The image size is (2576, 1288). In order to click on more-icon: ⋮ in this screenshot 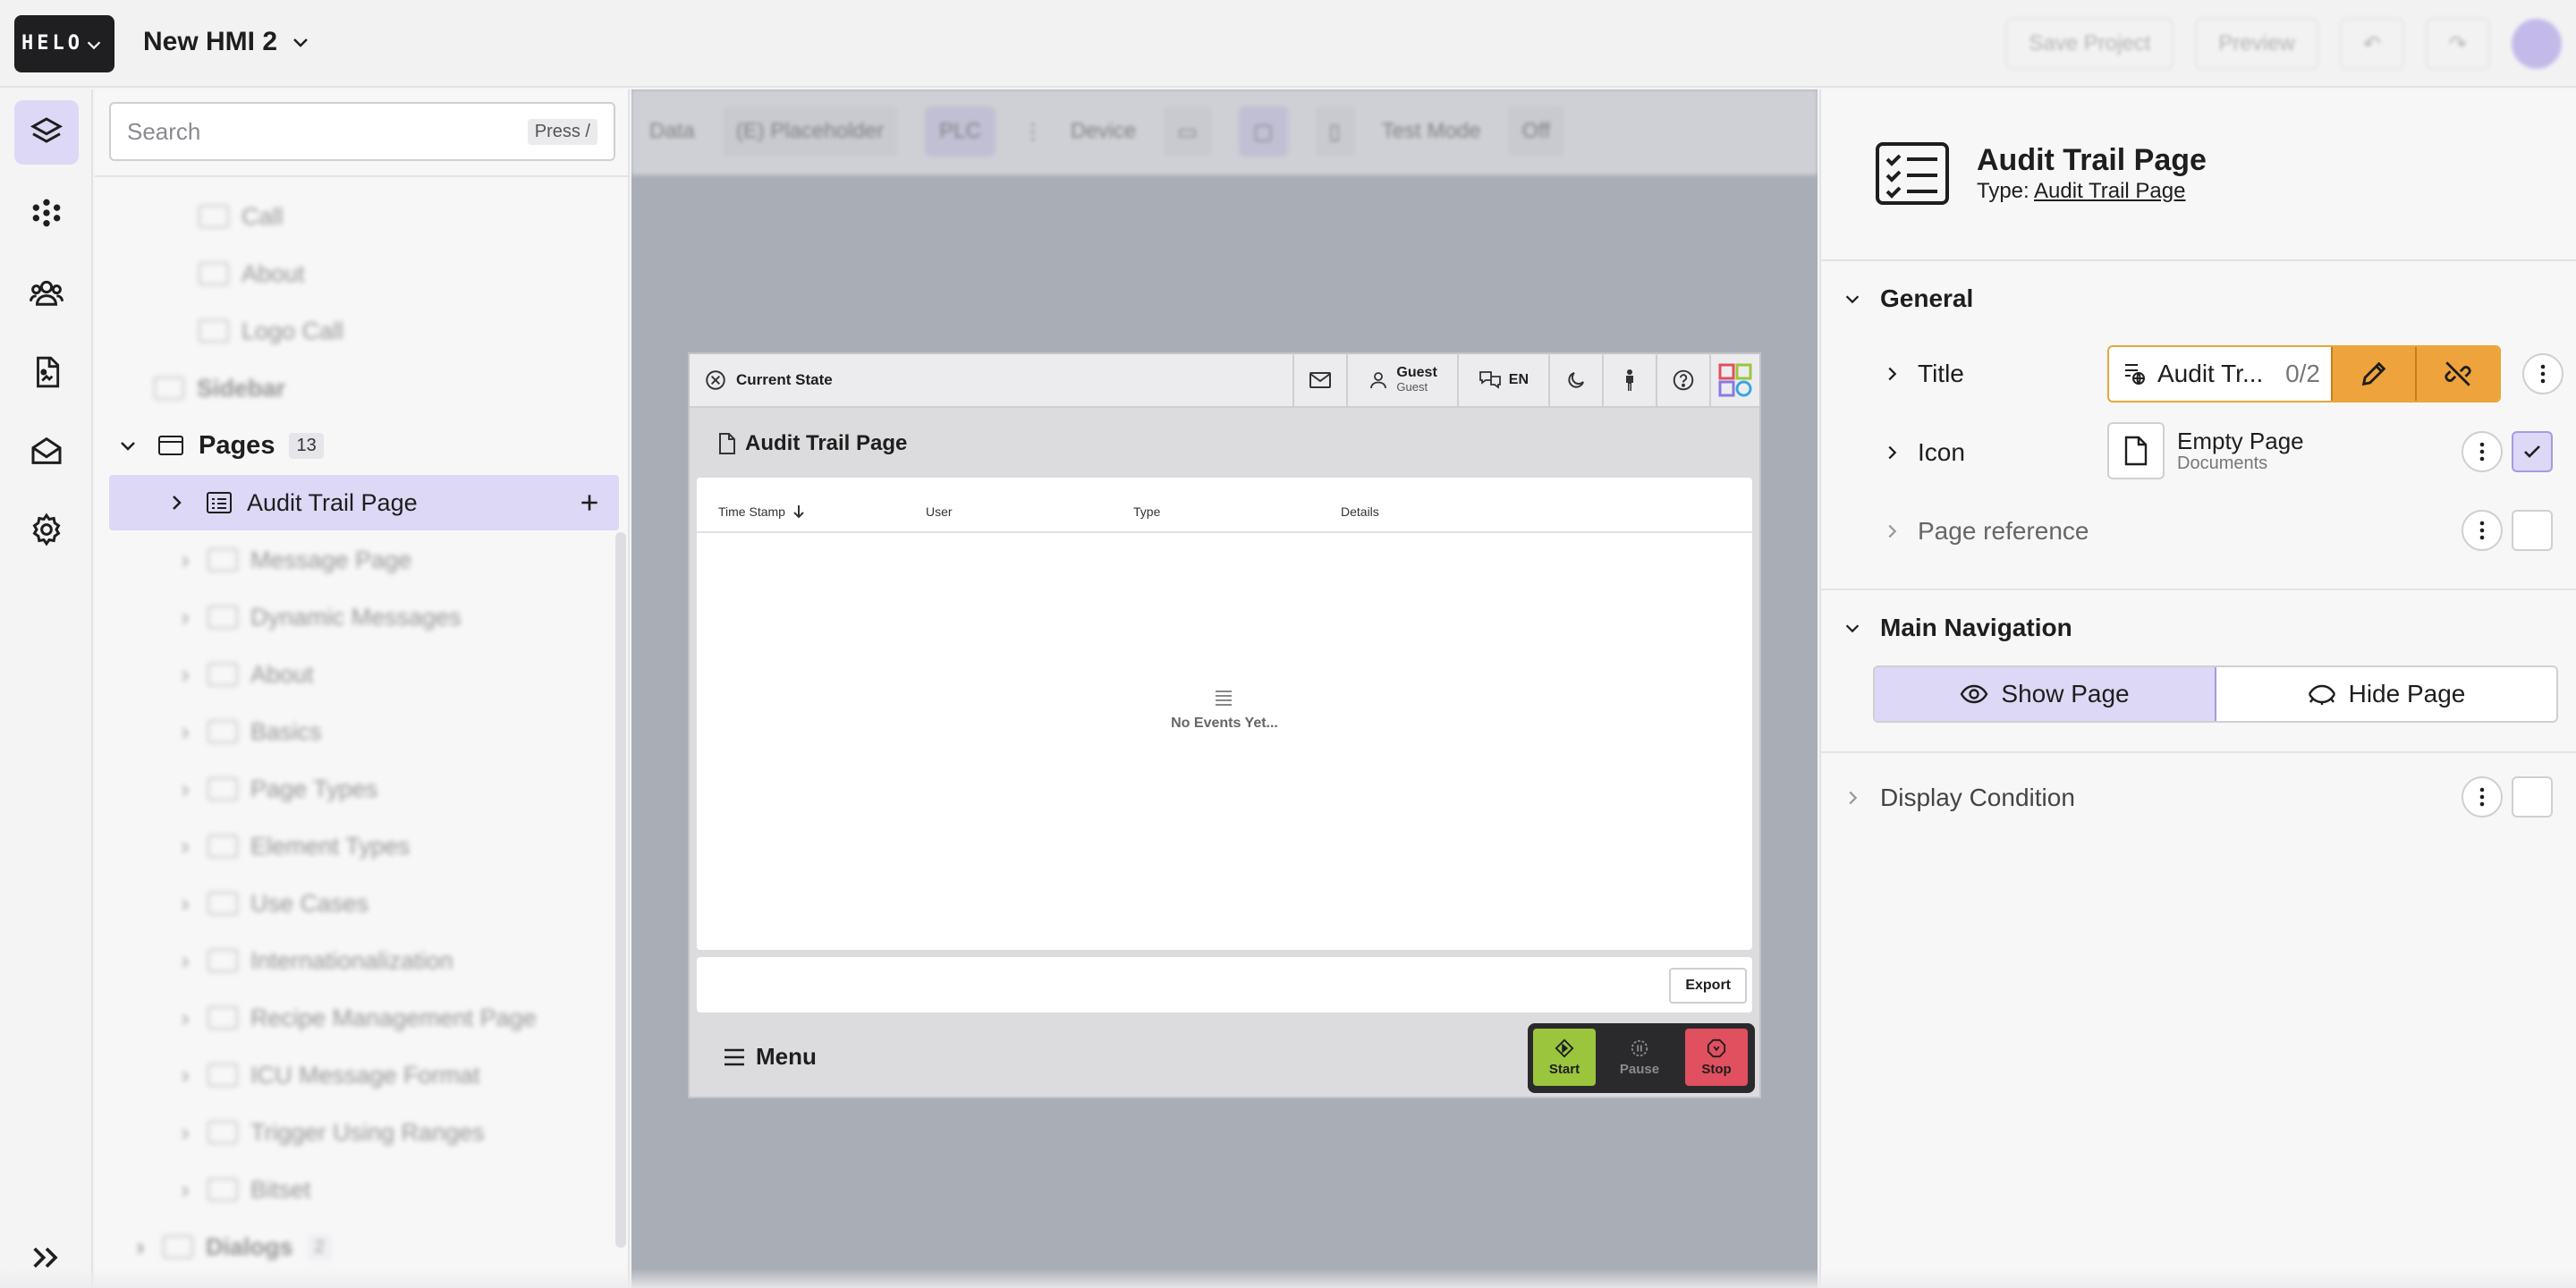, I will do `click(1033, 132)`.